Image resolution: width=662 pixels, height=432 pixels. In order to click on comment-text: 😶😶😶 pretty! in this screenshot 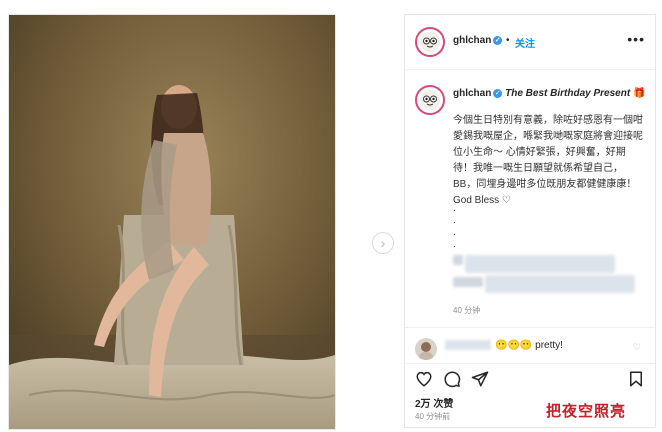, I will do `click(529, 345)`.